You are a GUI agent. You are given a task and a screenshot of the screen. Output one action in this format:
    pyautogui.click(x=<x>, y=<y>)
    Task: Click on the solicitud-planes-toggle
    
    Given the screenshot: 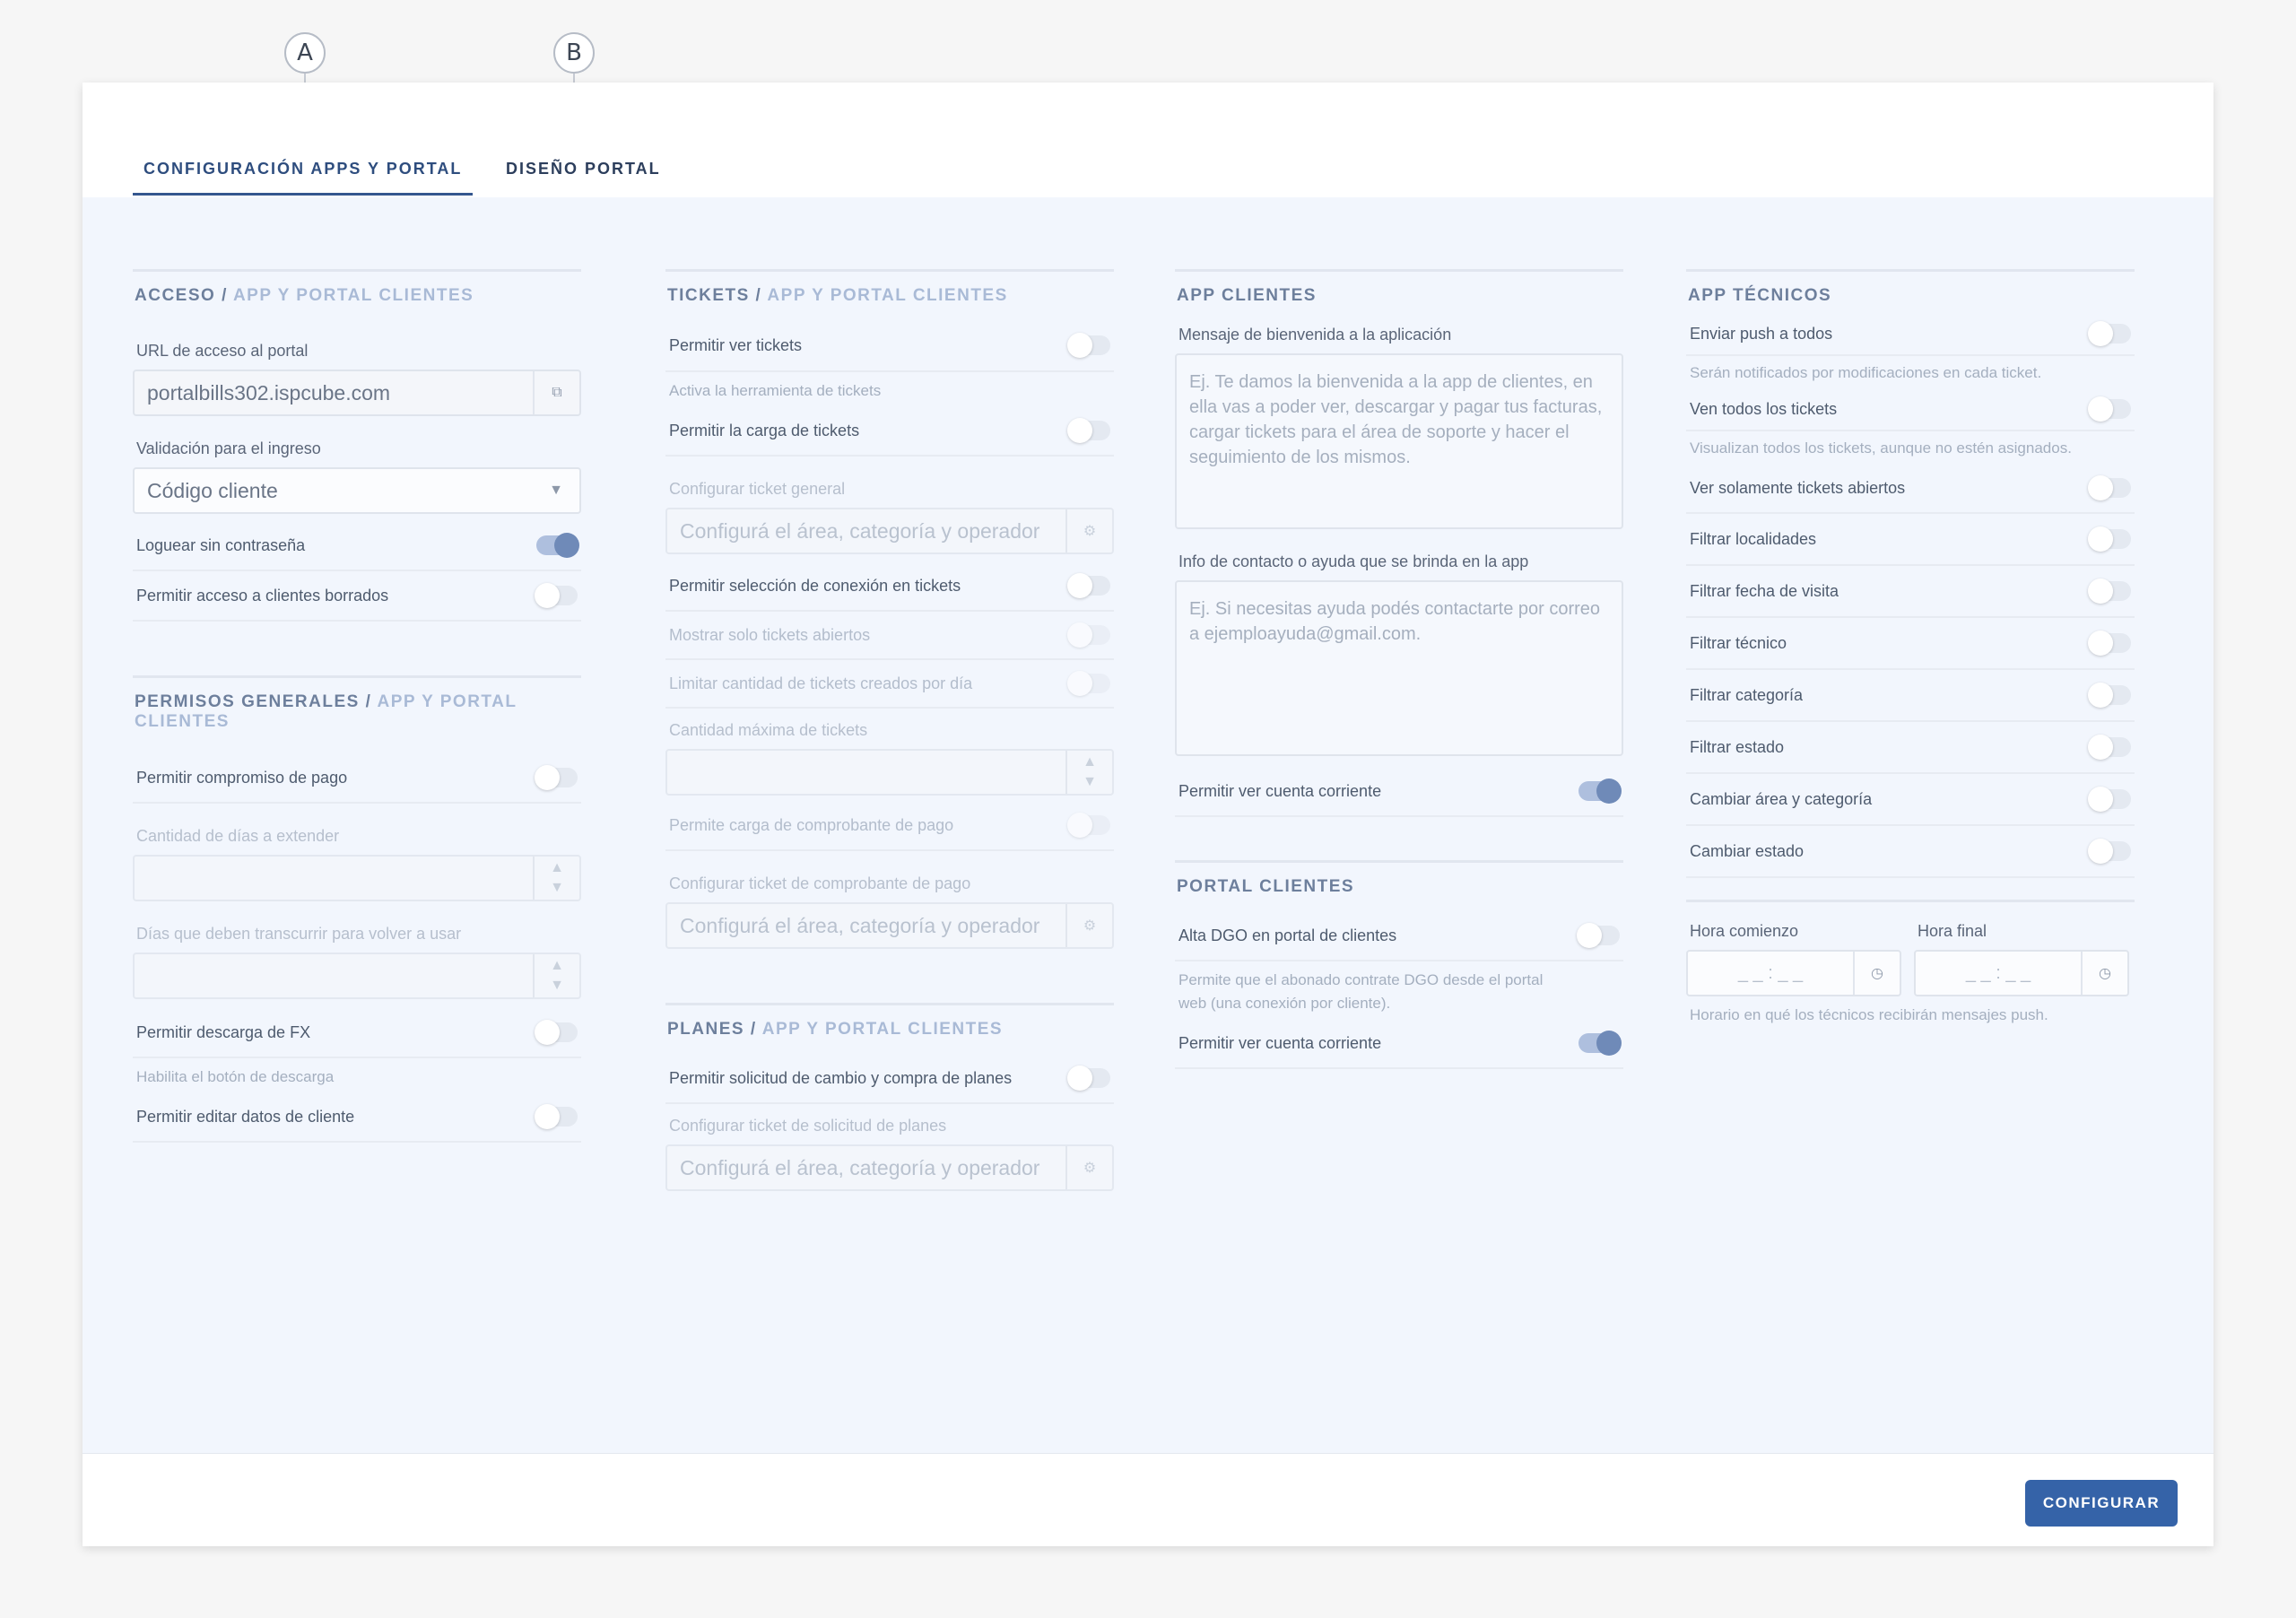 What is the action you would take?
    pyautogui.click(x=1088, y=1078)
    